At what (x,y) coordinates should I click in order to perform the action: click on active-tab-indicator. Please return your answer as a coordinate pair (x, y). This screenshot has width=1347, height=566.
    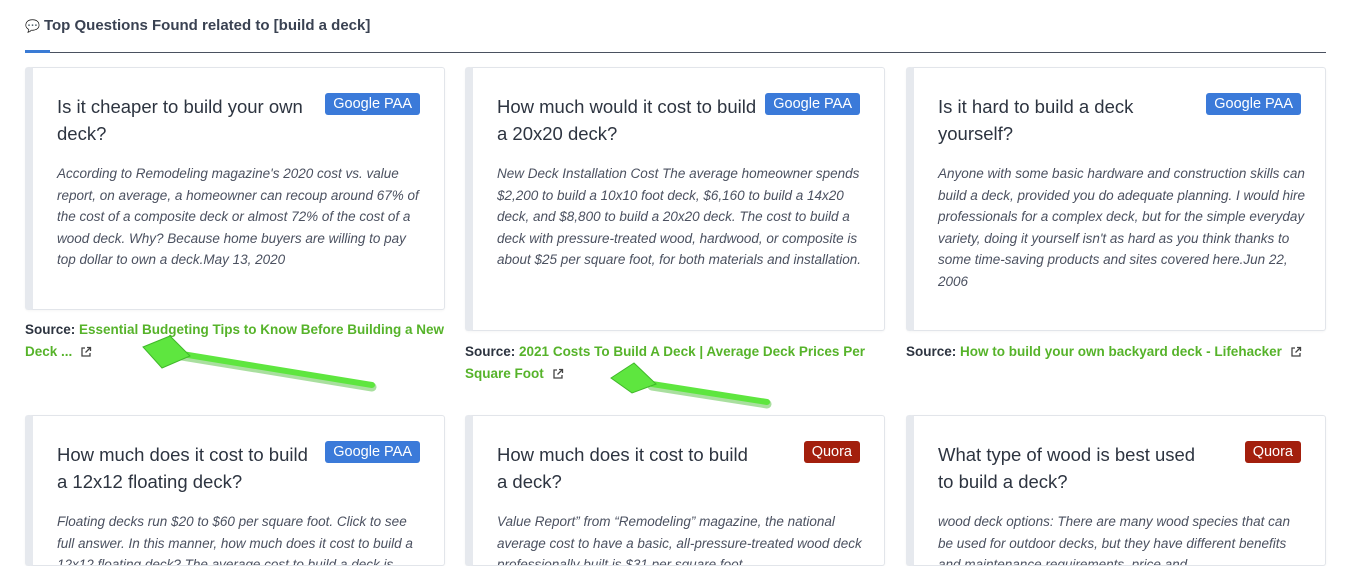
    Looking at the image, I should click on (37, 51).